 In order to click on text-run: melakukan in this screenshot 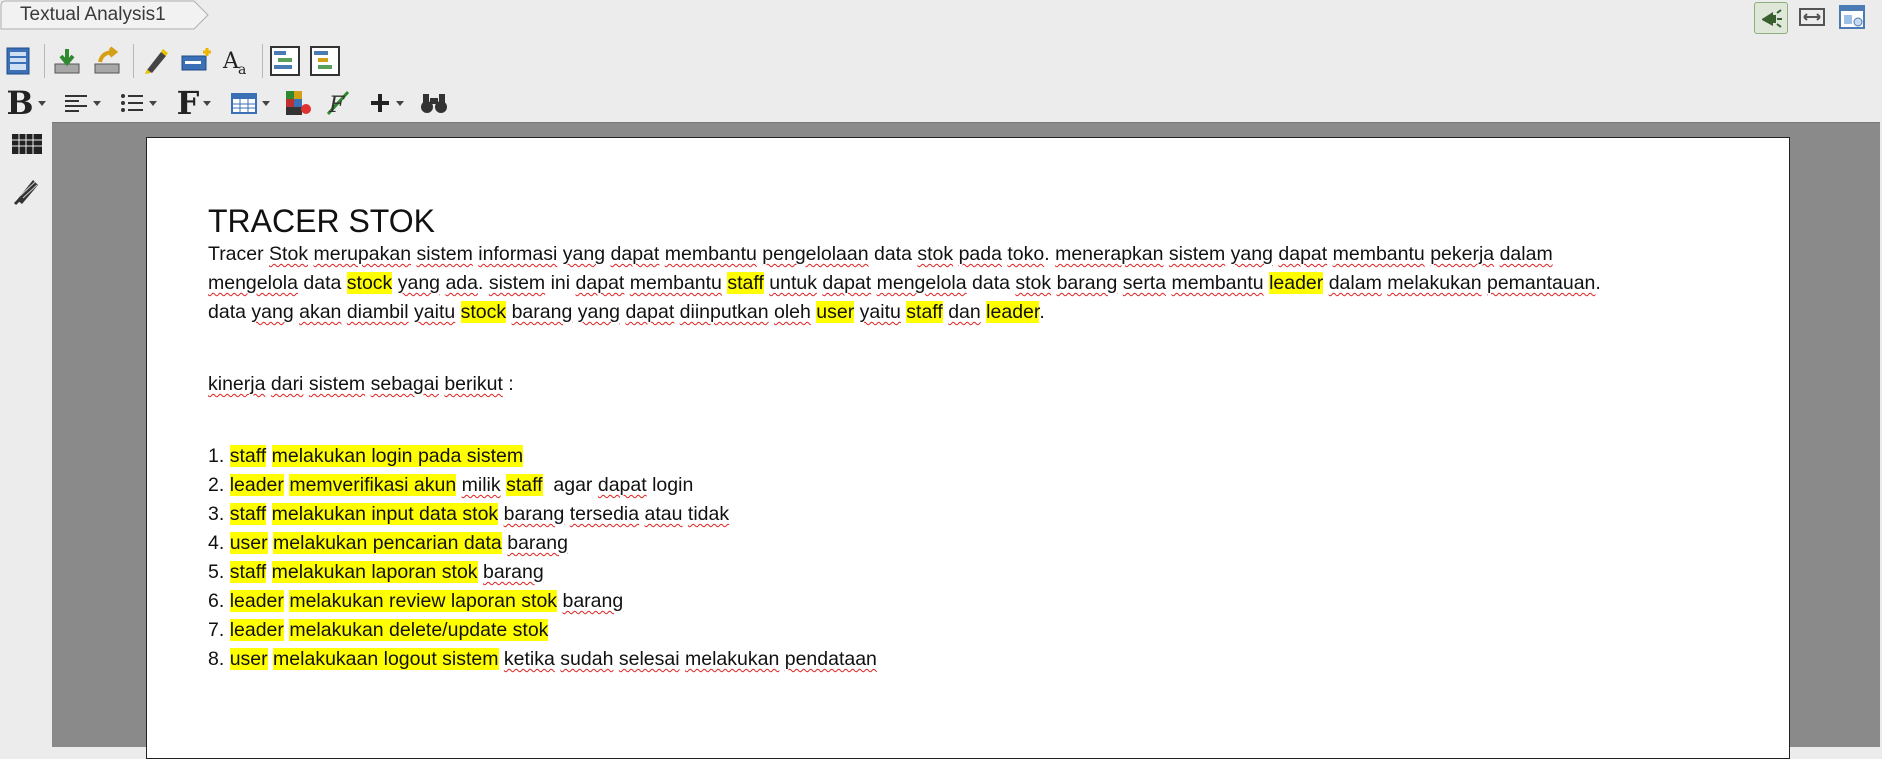, I will do `click(1434, 283)`.